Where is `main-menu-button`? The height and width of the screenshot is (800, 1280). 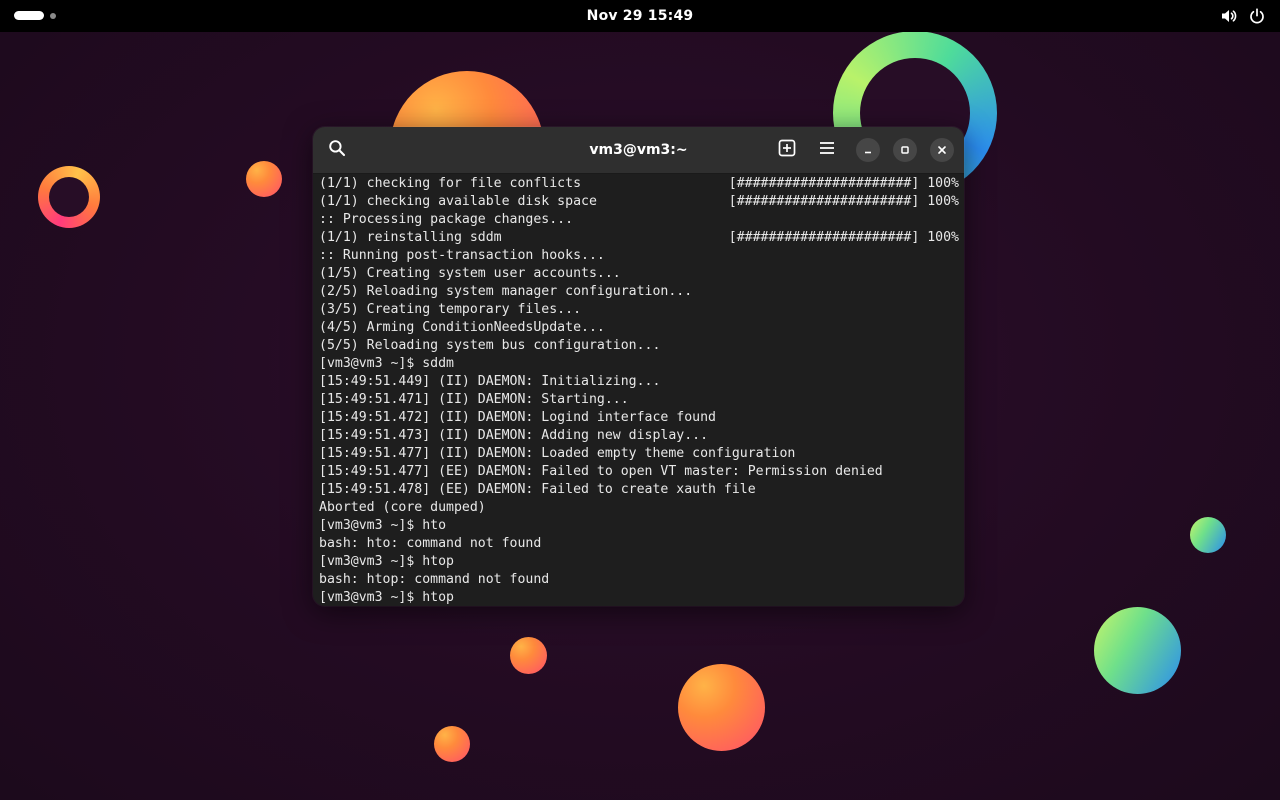
main-menu-button is located at coordinates (827, 150).